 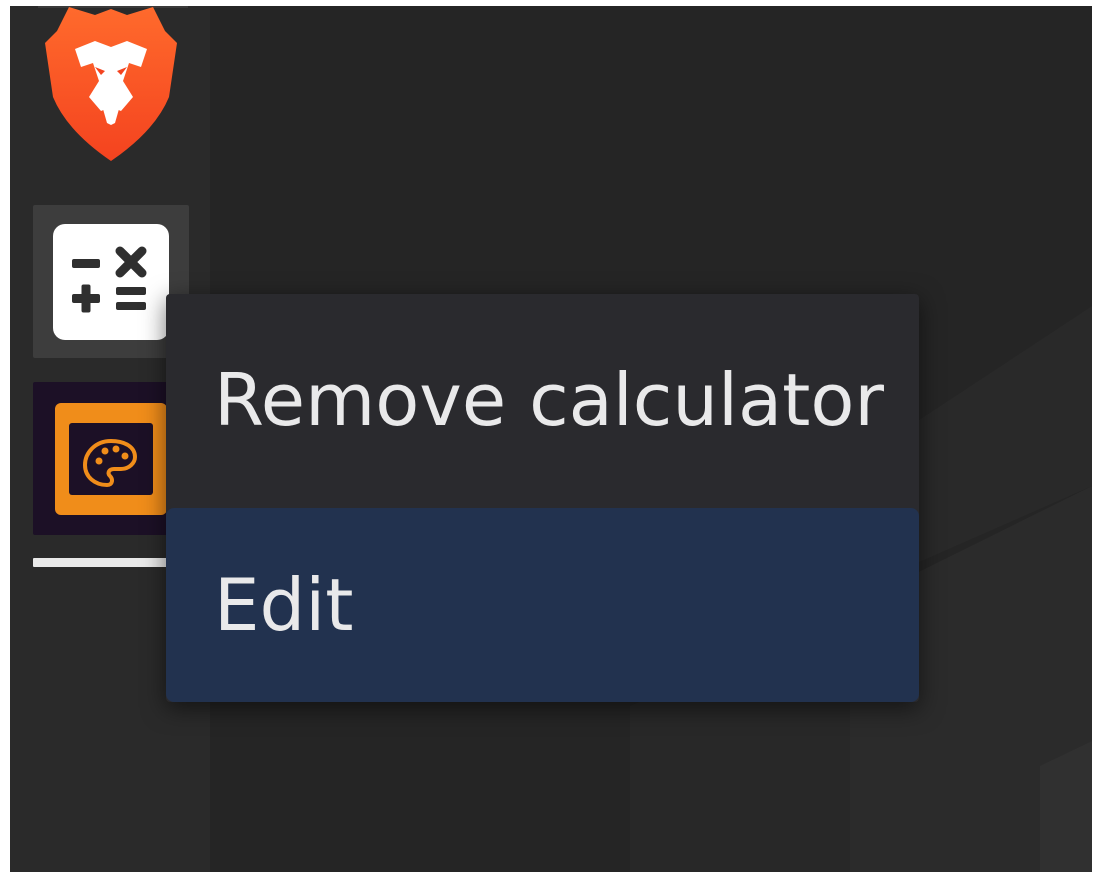 I want to click on paint-palette-icon, so click(x=111, y=458).